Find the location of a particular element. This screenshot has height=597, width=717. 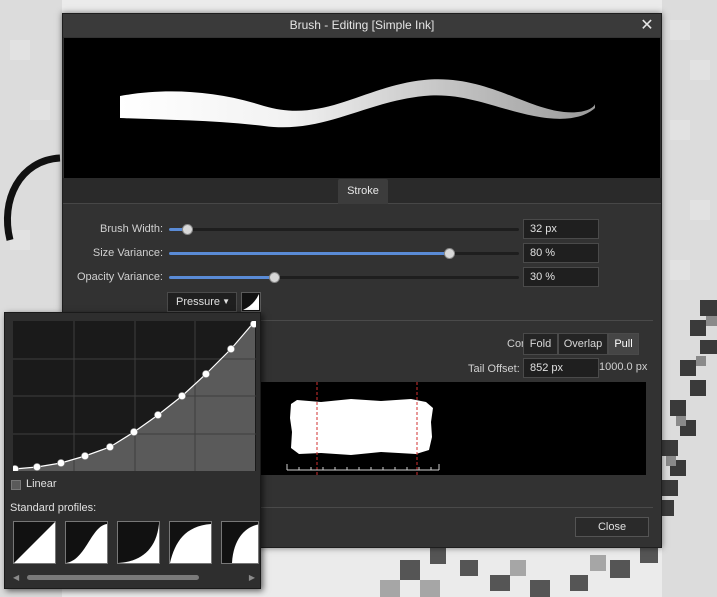

size-variance-field: 80 % is located at coordinates (561, 253).